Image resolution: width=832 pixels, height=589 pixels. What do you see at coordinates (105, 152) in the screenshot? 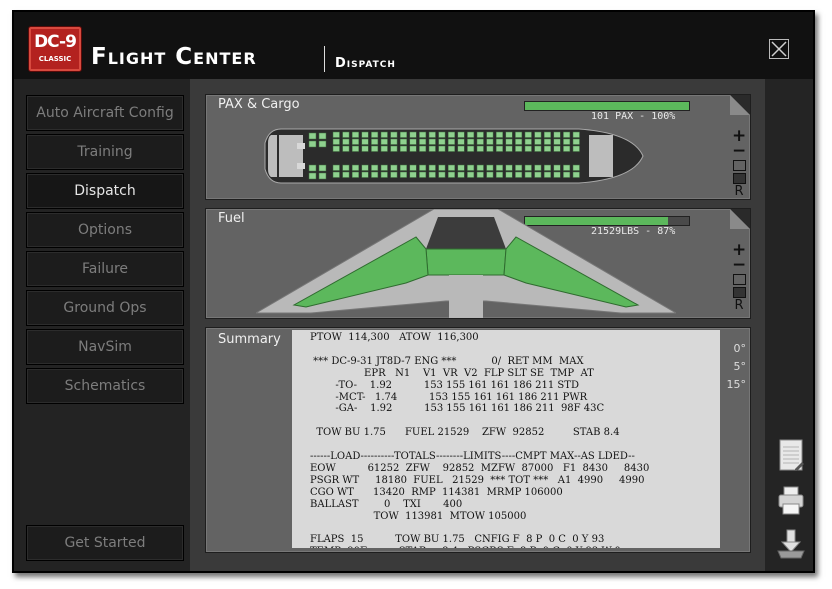
I see `sidebar-item-training: Training` at bounding box center [105, 152].